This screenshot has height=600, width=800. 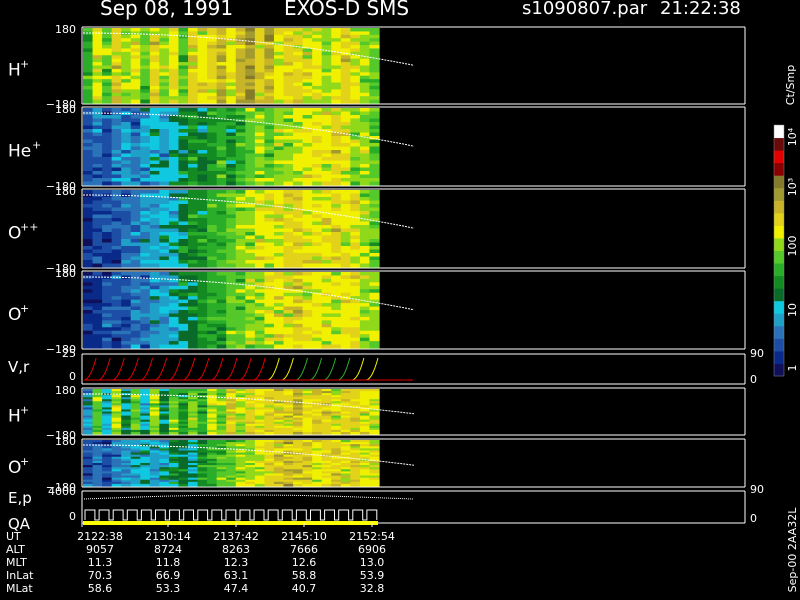 I want to click on y-tick-top: 180, so click(x=65, y=390).